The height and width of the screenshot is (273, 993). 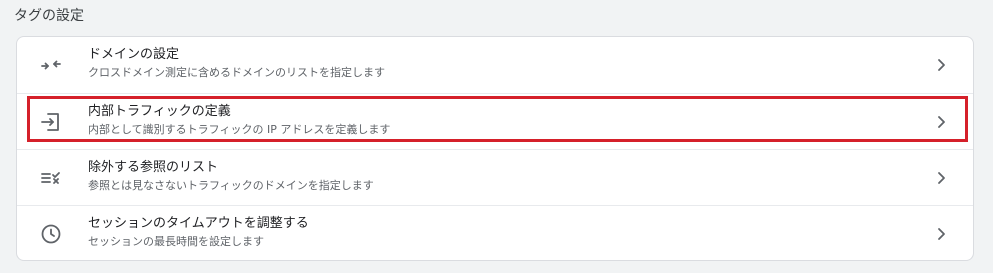 I want to click on row-title: 除外する参照のリスト, so click(x=153, y=167).